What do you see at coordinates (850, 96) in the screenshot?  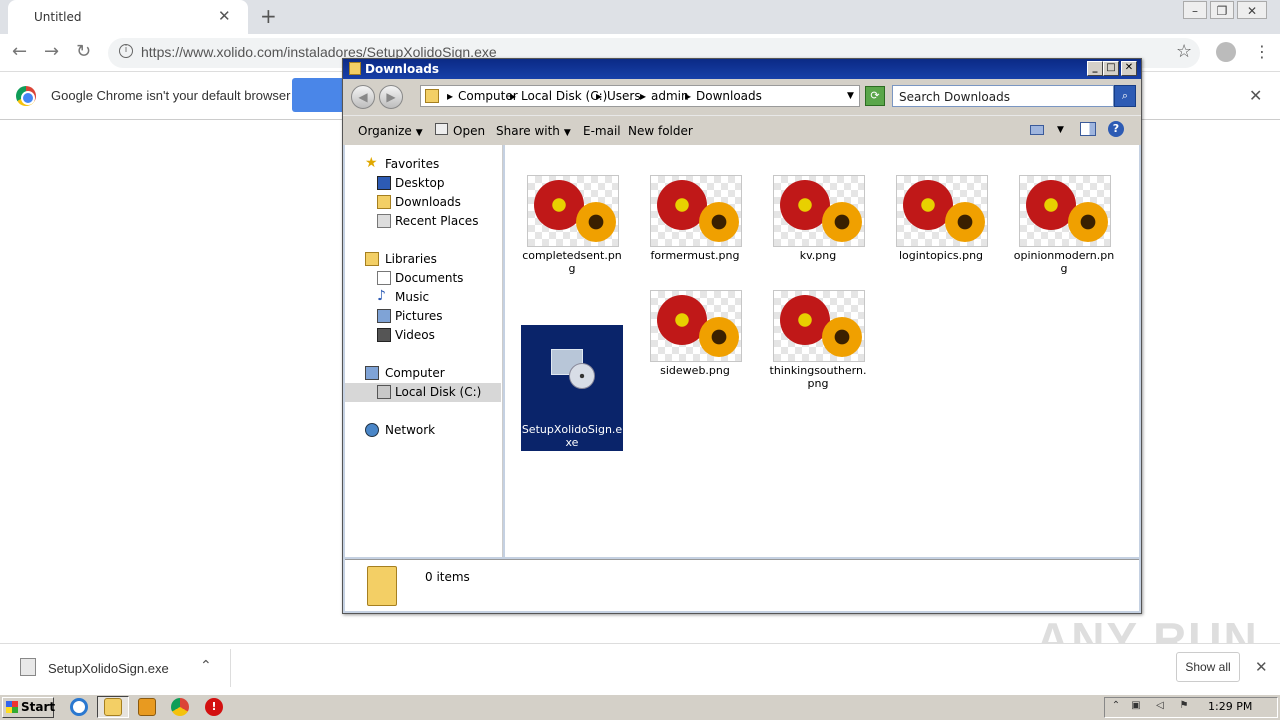 I see `history-dropdown-icon: ▼` at bounding box center [850, 96].